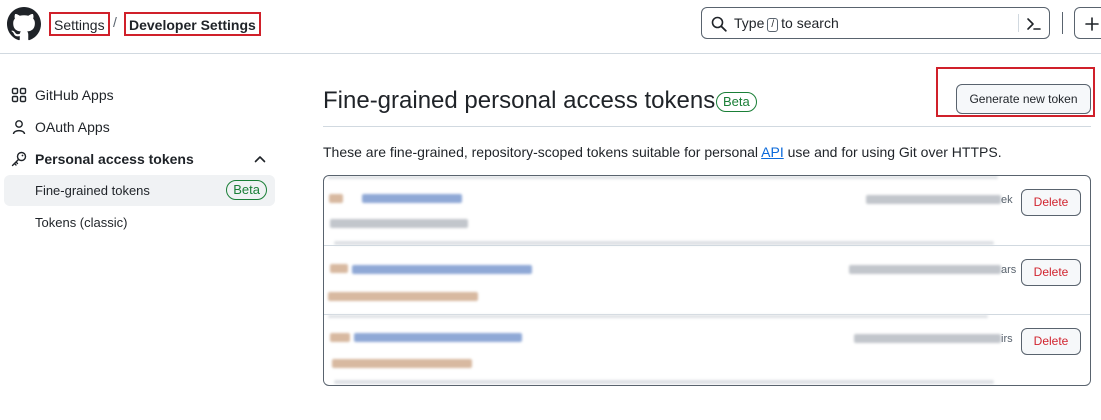 Image resolution: width=1101 pixels, height=420 pixels. Describe the element at coordinates (114, 159) in the screenshot. I see `sidebar-item-label: Personal access tokens` at that location.